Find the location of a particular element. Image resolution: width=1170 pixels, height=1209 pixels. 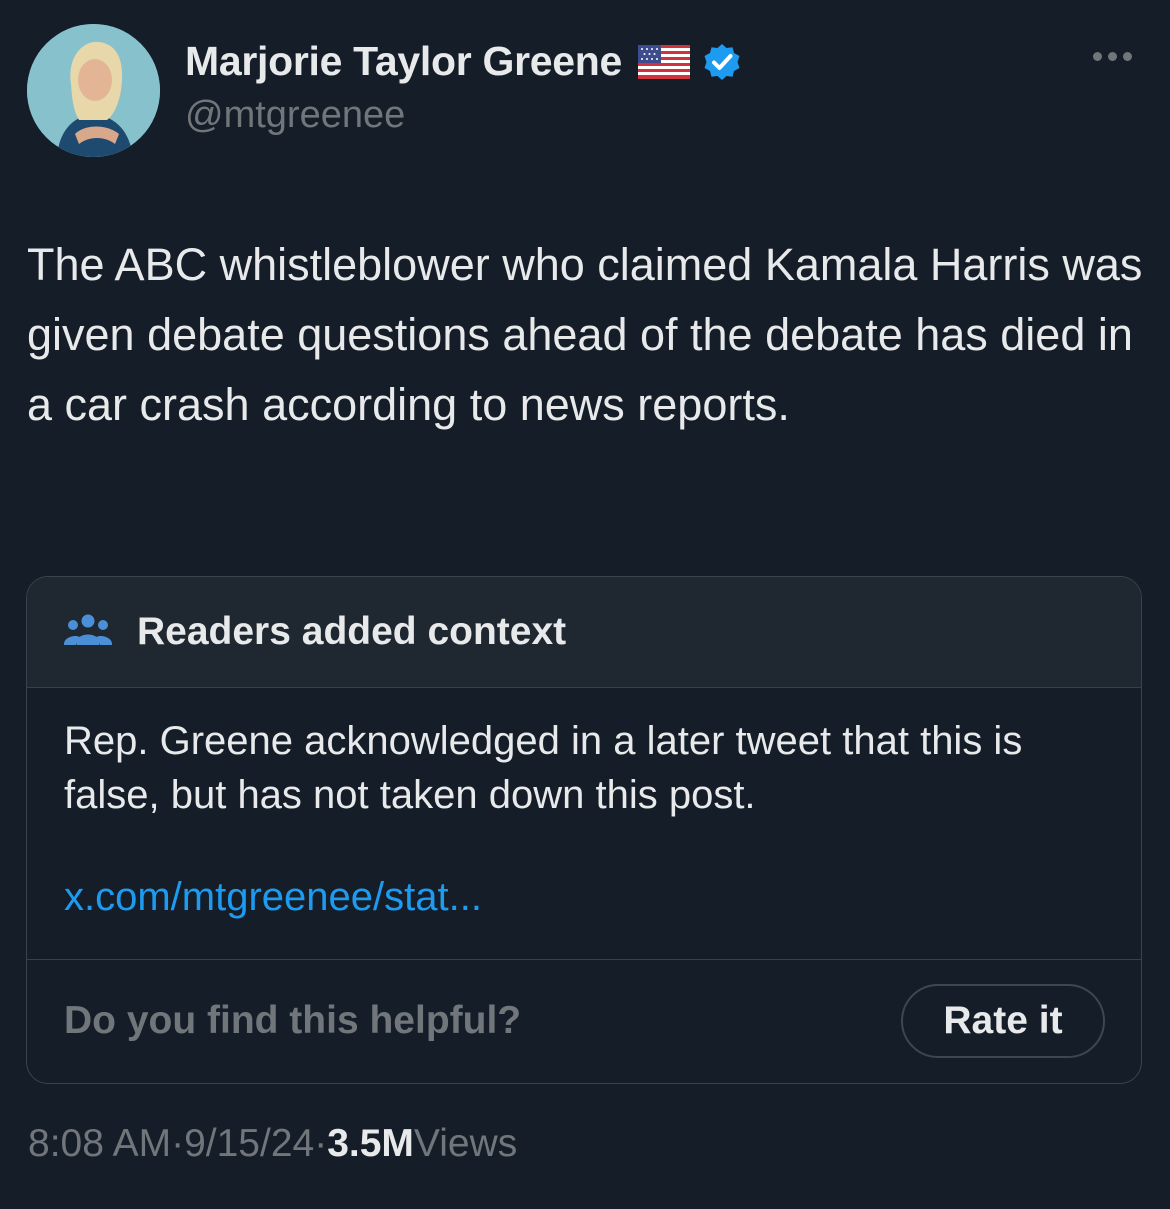

community-note-footer: Do you find this helpful? Rate it is located at coordinates (584, 1021).